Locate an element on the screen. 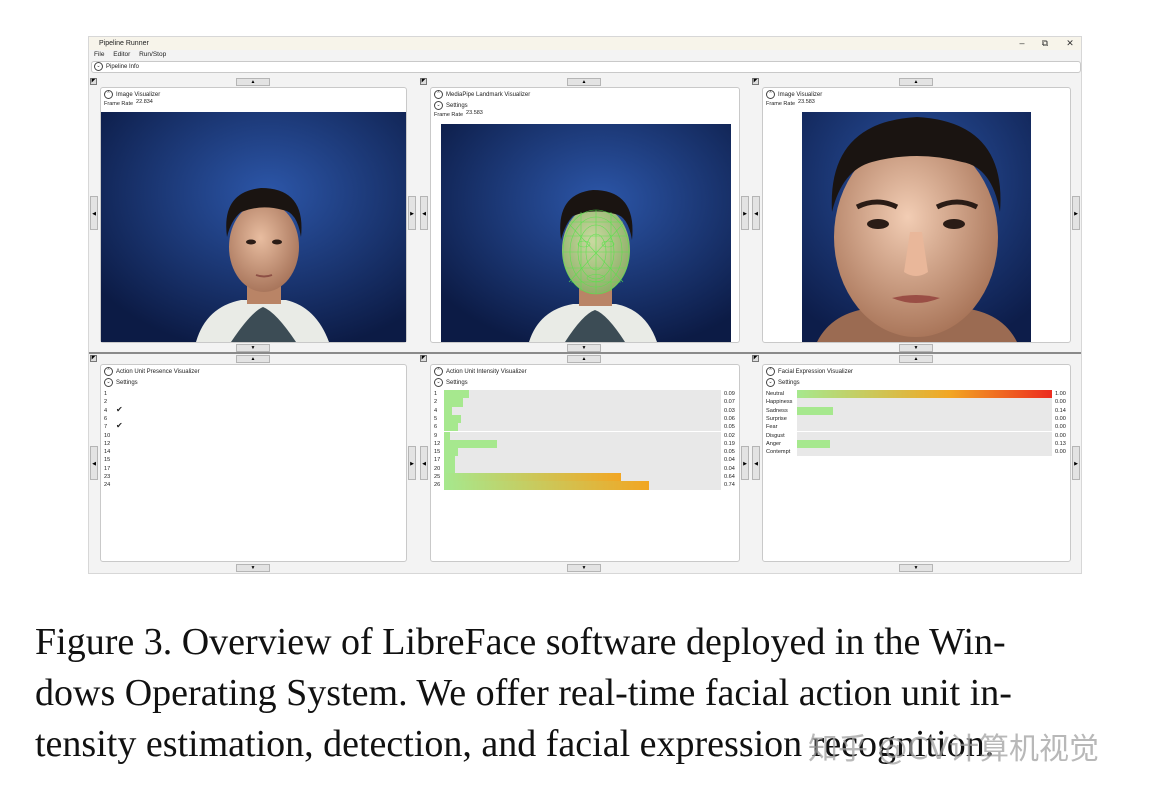 This screenshot has width=1158, height=795. close-button: ✕ is located at coordinates (1070, 43).